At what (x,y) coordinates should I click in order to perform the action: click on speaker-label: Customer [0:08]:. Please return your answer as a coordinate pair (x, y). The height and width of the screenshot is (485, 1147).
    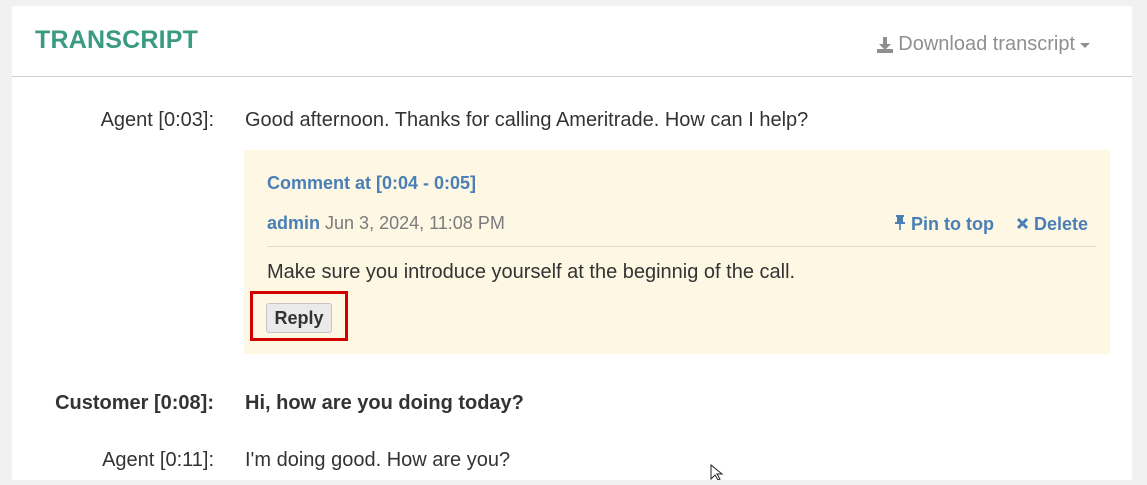
    Looking at the image, I should click on (134, 403).